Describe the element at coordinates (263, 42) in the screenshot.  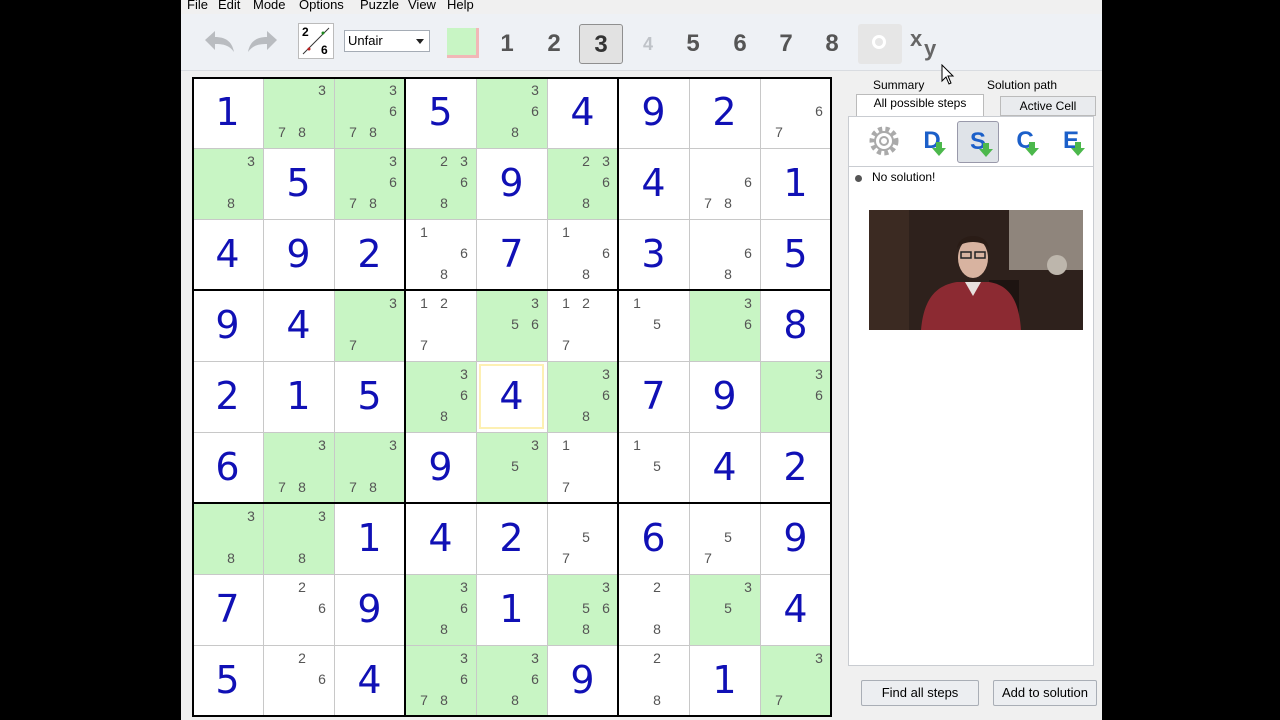
I see `redo-icon` at that location.